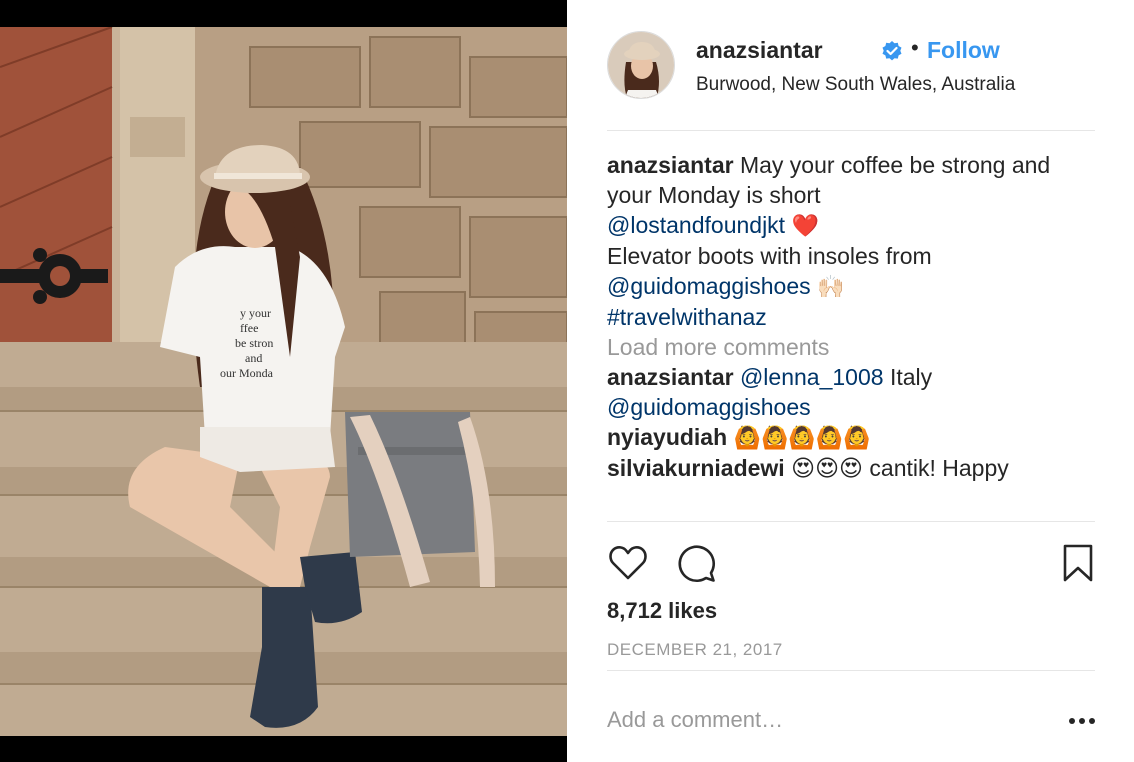  I want to click on post-actions: 8,712 likes DECEMBER 21, 2017, so click(851, 596).